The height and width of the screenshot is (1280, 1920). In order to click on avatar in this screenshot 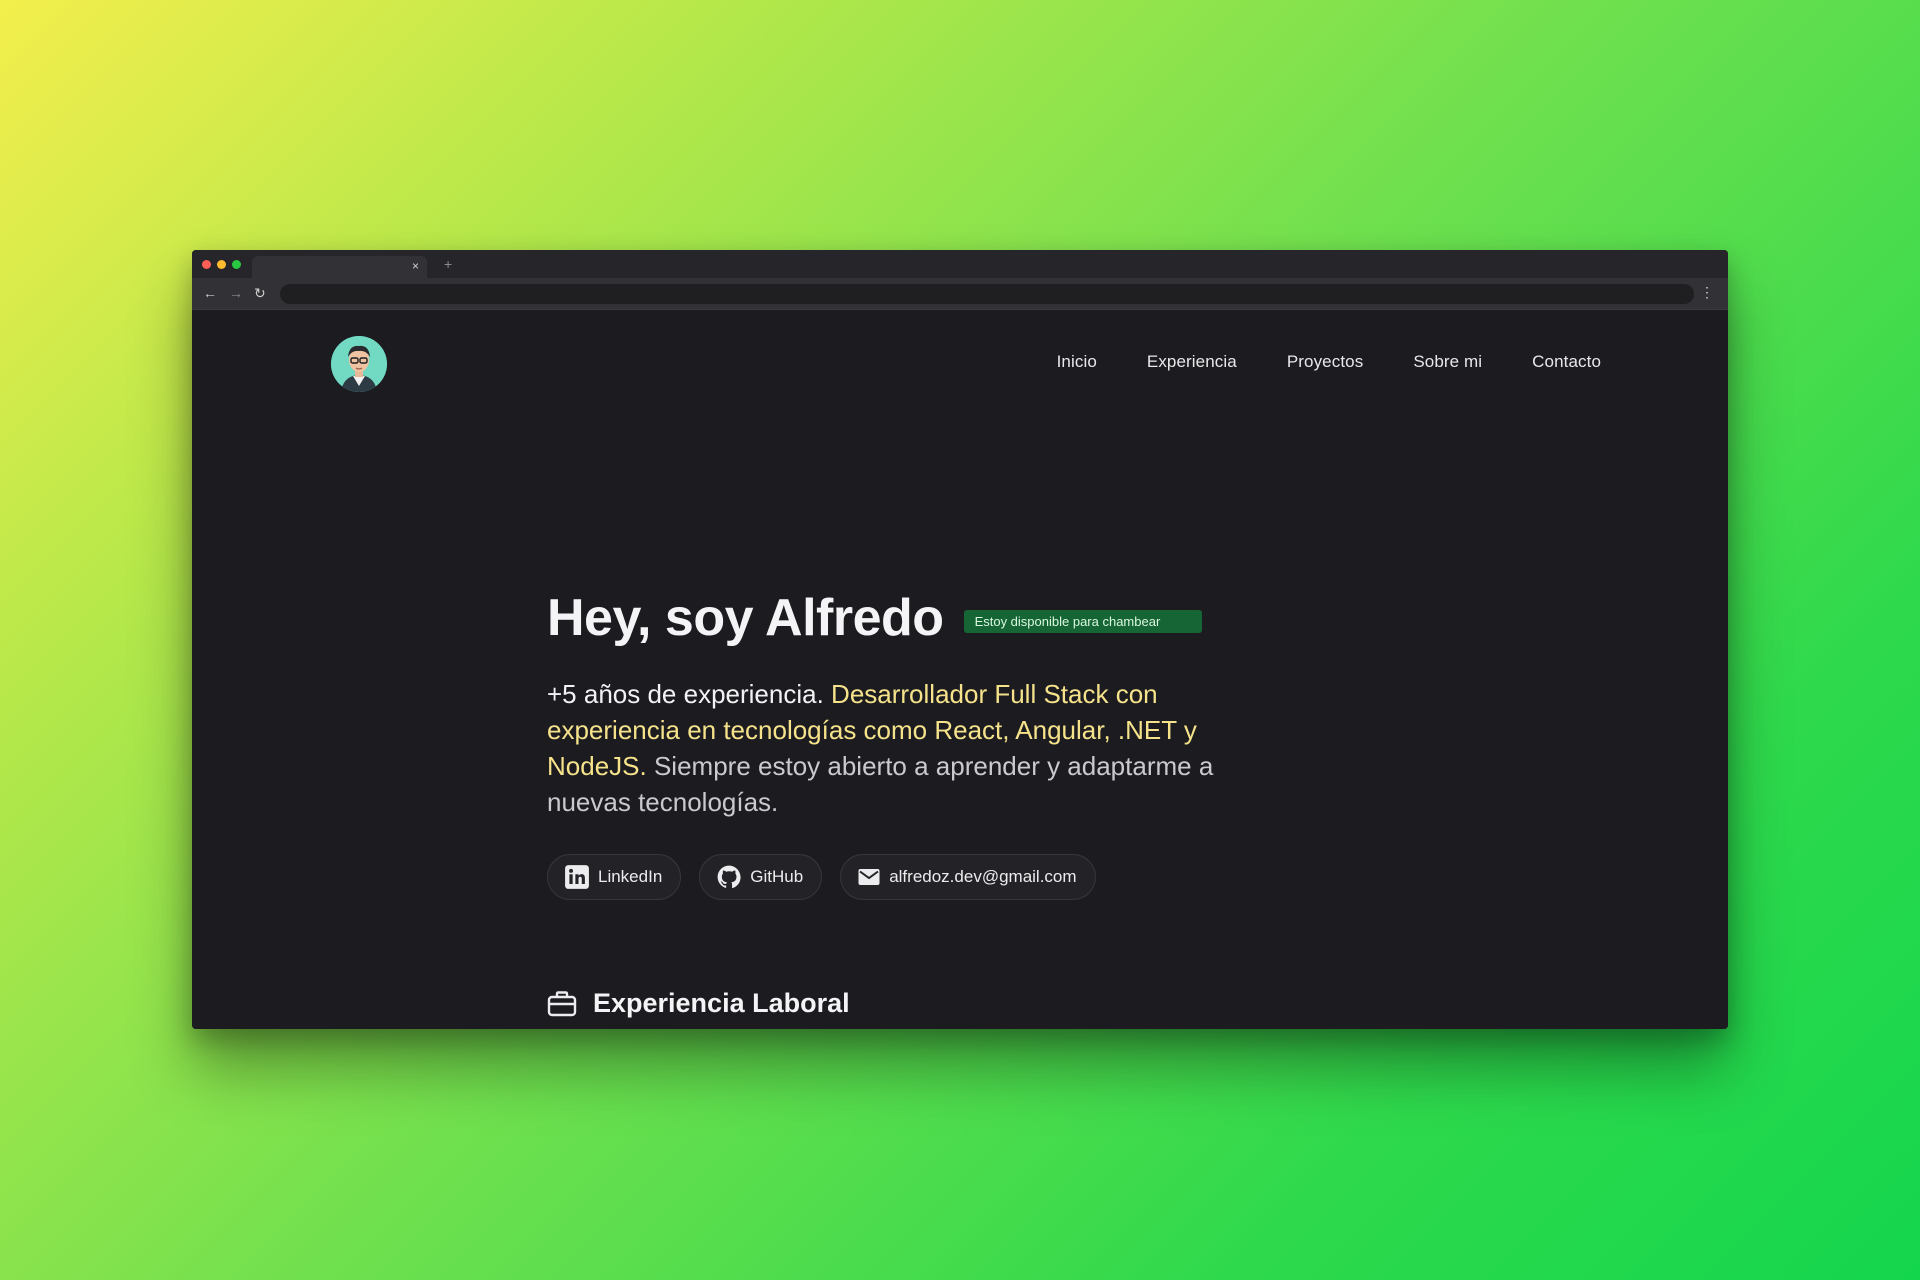, I will do `click(359, 364)`.